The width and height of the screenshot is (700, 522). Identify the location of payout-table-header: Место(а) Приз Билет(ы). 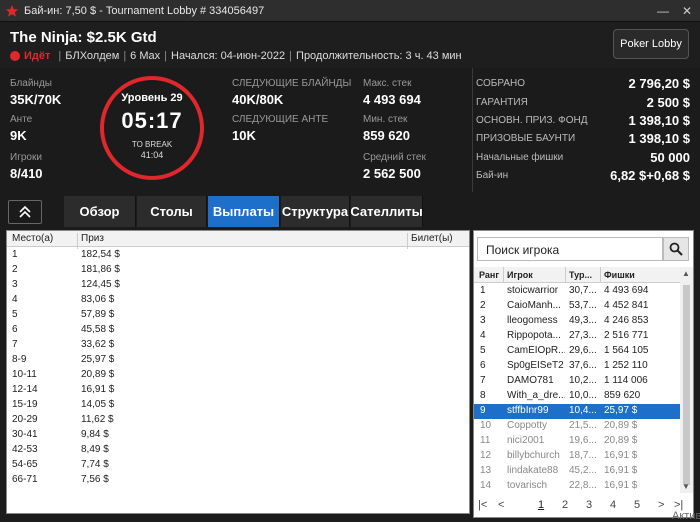
(238, 240).